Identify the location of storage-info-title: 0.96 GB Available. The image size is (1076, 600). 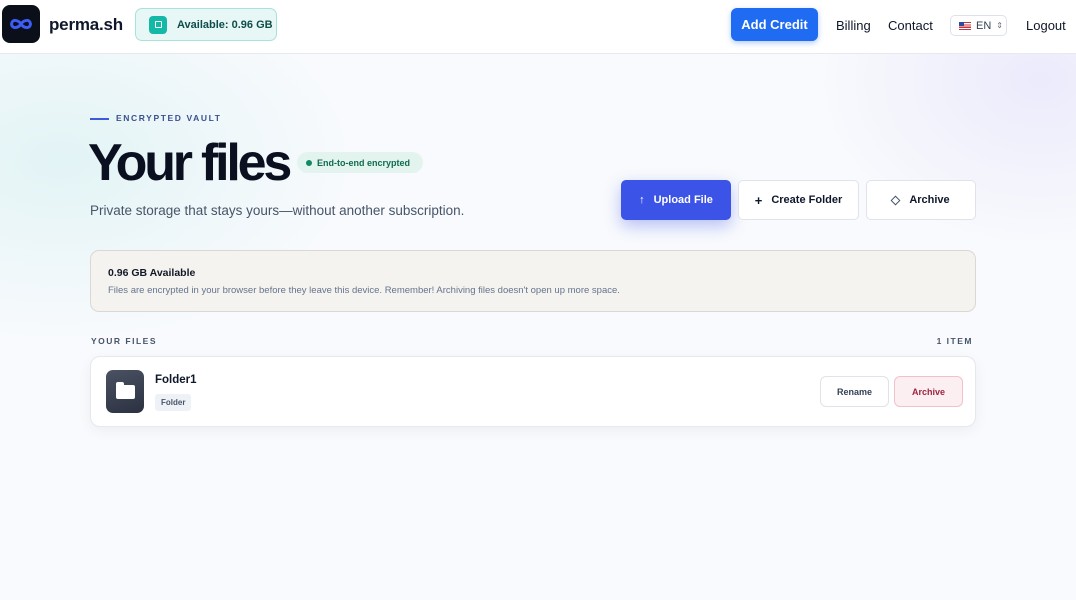
(152, 273).